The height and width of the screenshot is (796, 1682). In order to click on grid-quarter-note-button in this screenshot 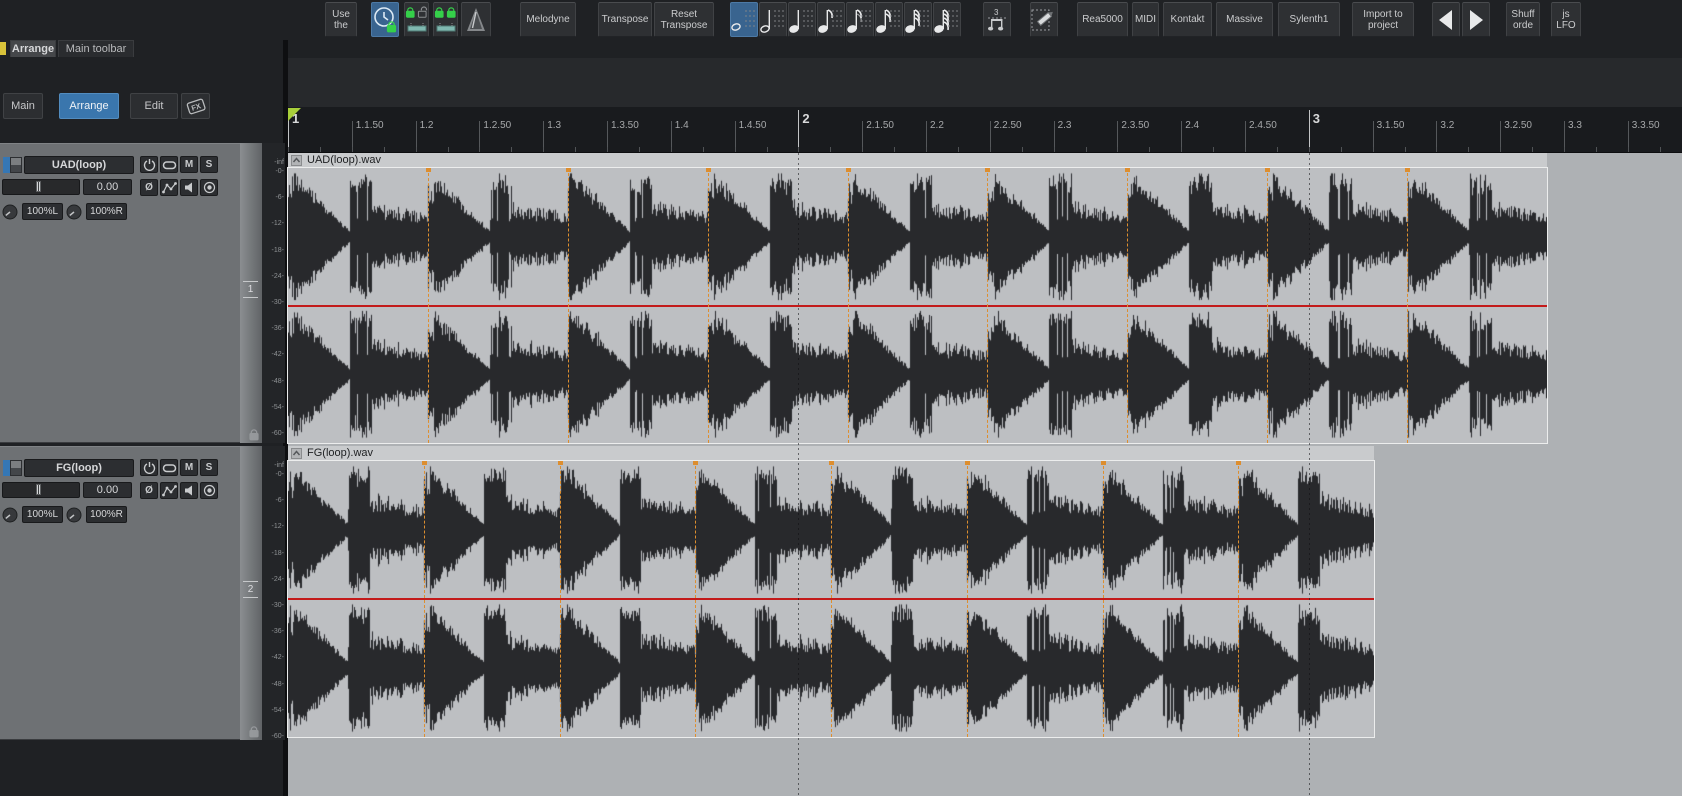, I will do `click(802, 19)`.